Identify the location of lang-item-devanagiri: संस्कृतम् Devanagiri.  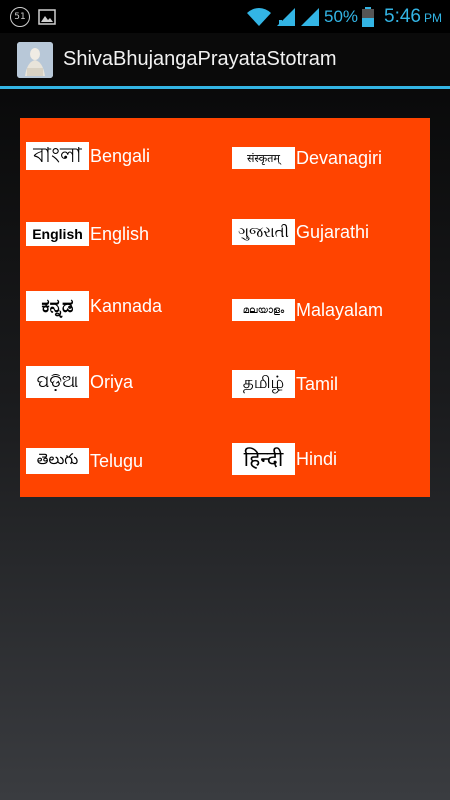
(307, 158).